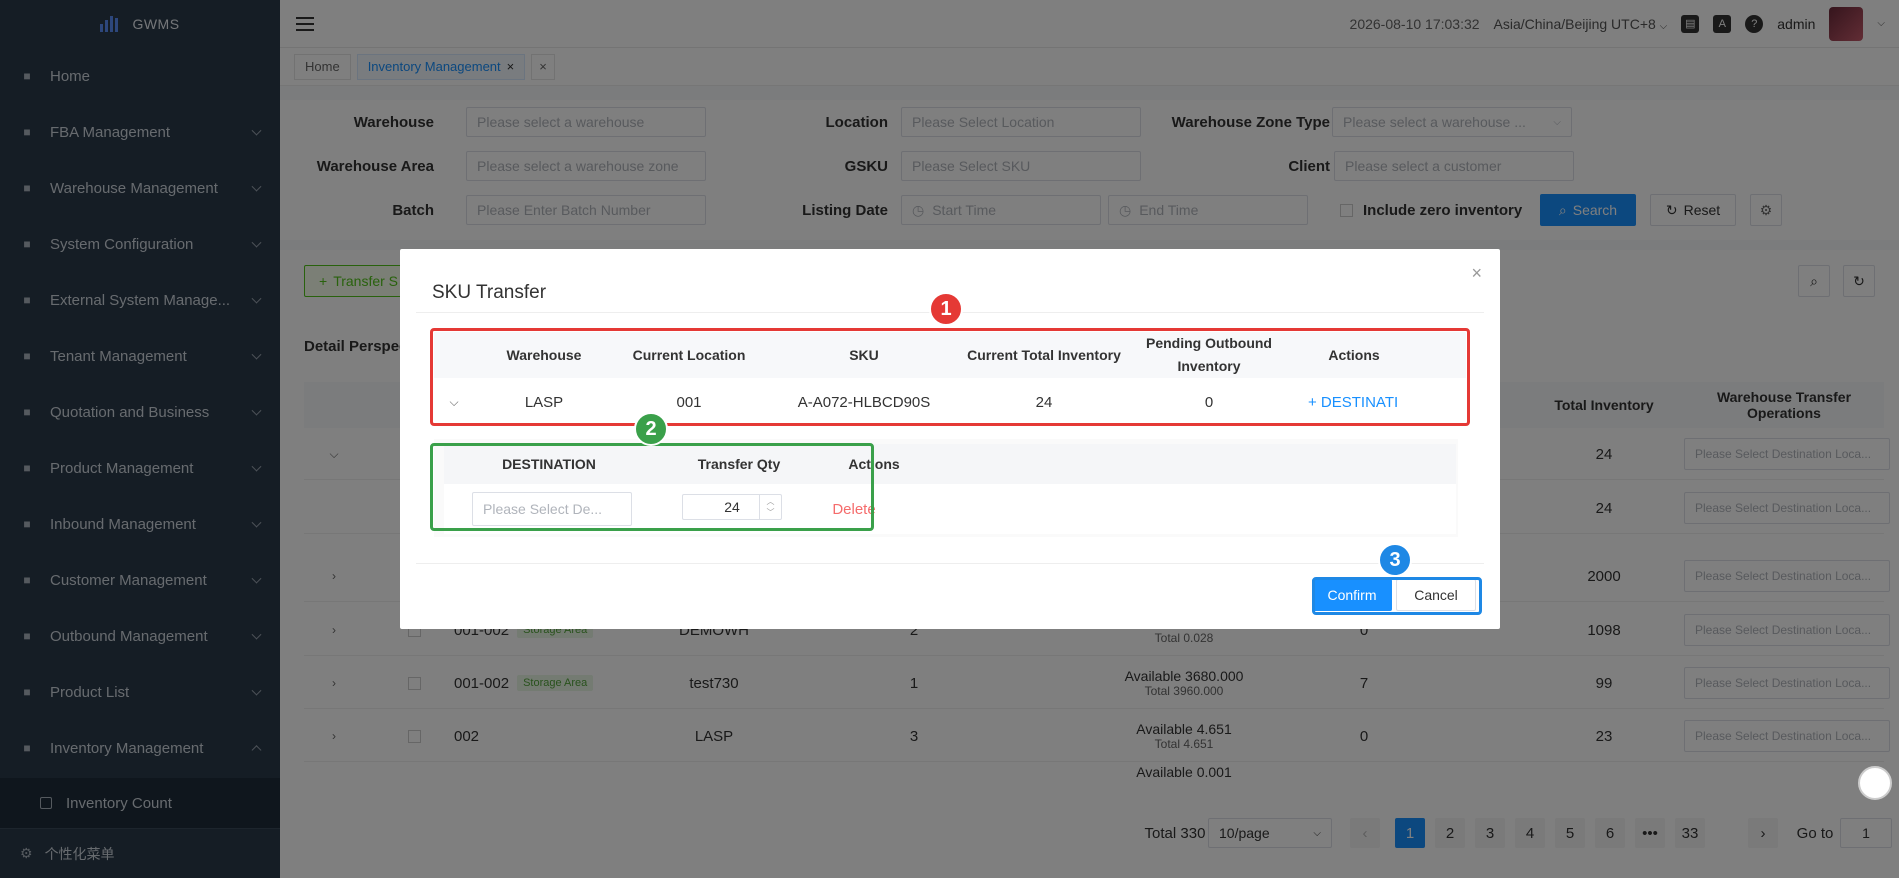 The height and width of the screenshot is (878, 1899). What do you see at coordinates (946, 309) in the screenshot?
I see `badge-1: 1` at bounding box center [946, 309].